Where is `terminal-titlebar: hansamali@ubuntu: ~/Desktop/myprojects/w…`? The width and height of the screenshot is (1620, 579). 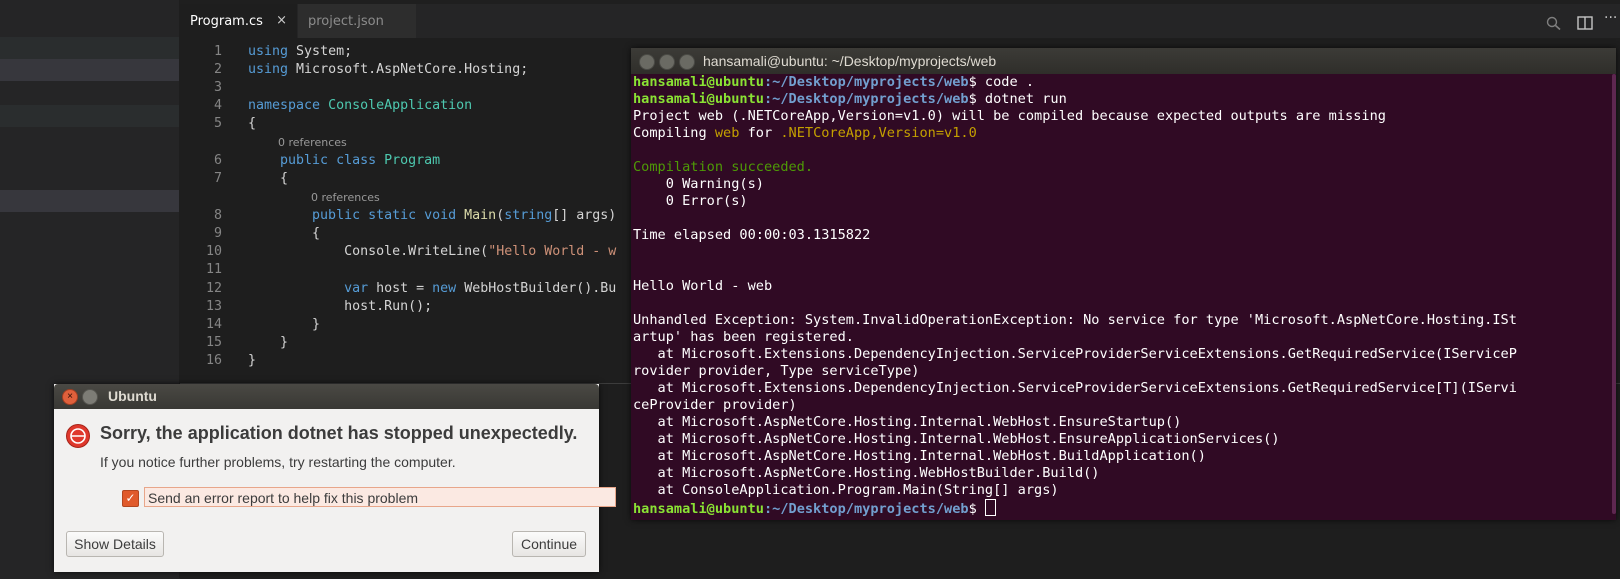 terminal-titlebar: hansamali@ubuntu: ~/Desktop/myprojects/w… is located at coordinates (1123, 61).